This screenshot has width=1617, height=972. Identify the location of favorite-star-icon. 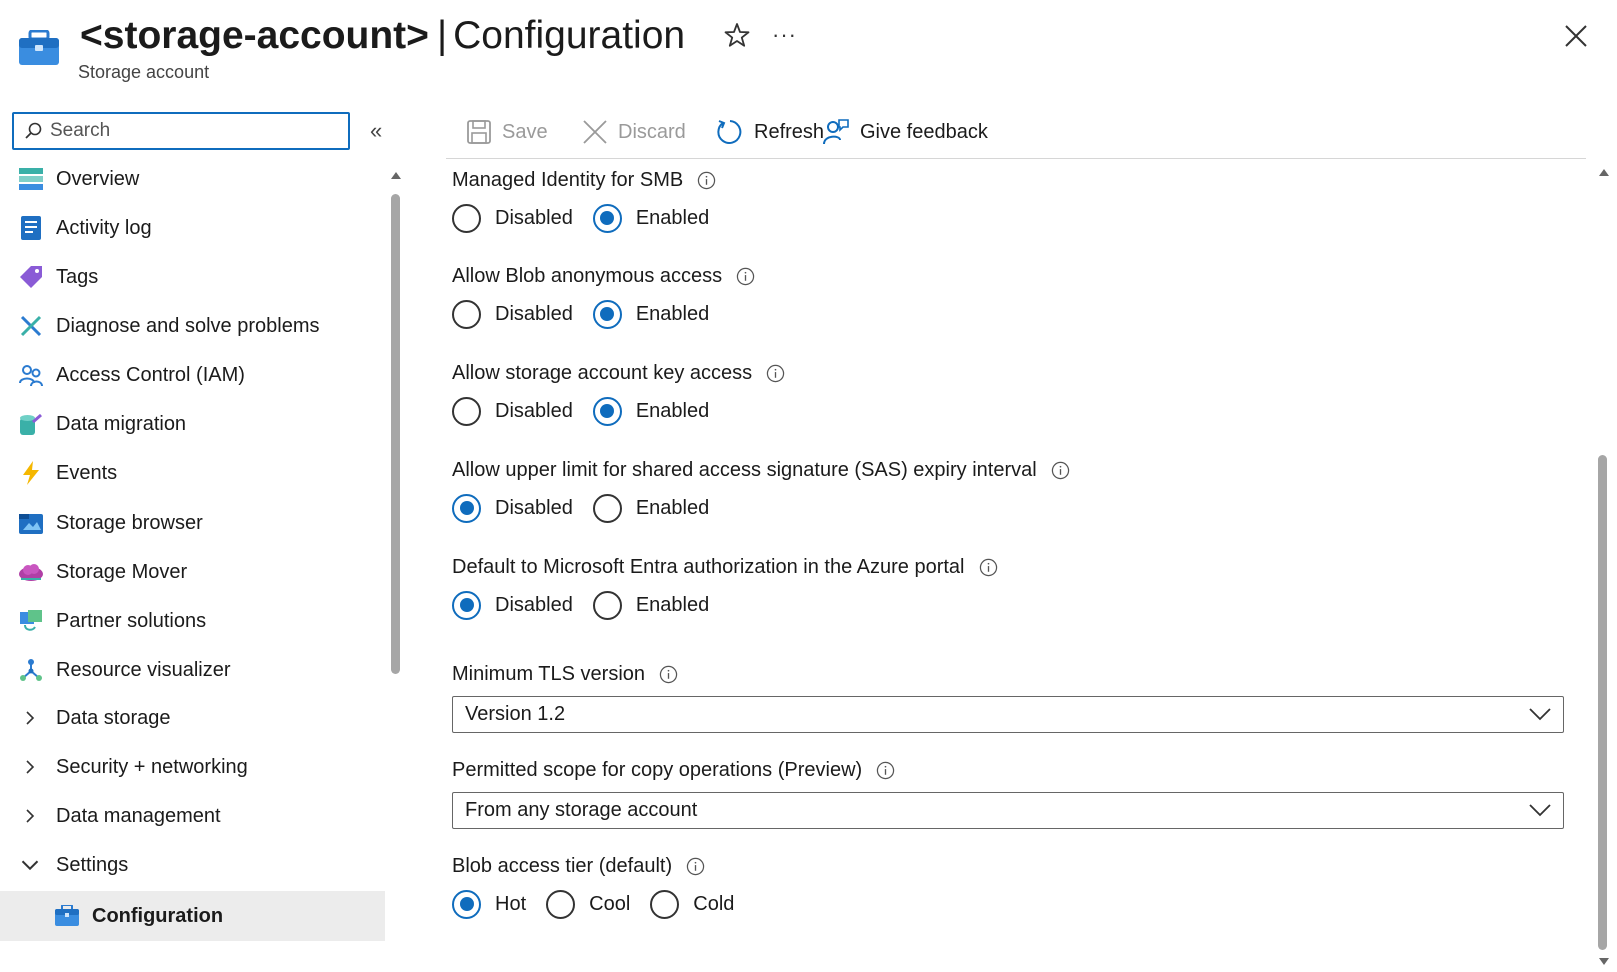
(737, 35).